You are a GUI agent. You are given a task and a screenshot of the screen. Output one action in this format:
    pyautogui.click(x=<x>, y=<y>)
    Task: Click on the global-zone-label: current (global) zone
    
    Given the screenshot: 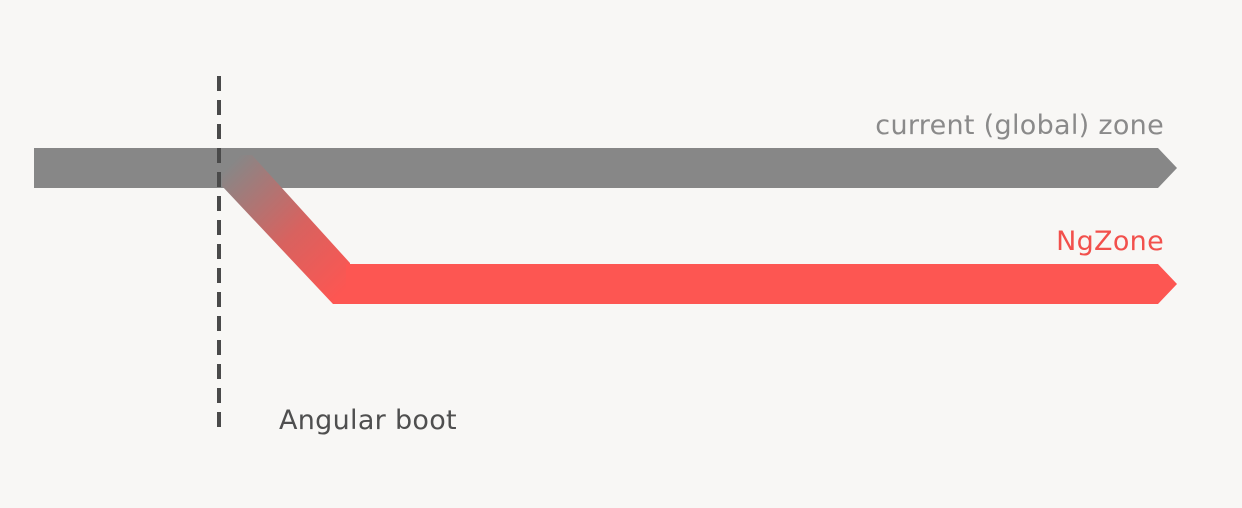 What is the action you would take?
    pyautogui.click(x=1019, y=125)
    